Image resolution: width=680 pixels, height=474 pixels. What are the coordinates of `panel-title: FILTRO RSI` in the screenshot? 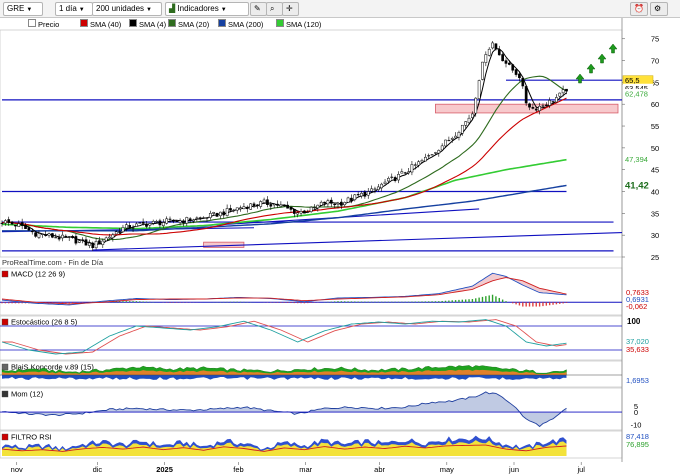 It's located at (31, 437).